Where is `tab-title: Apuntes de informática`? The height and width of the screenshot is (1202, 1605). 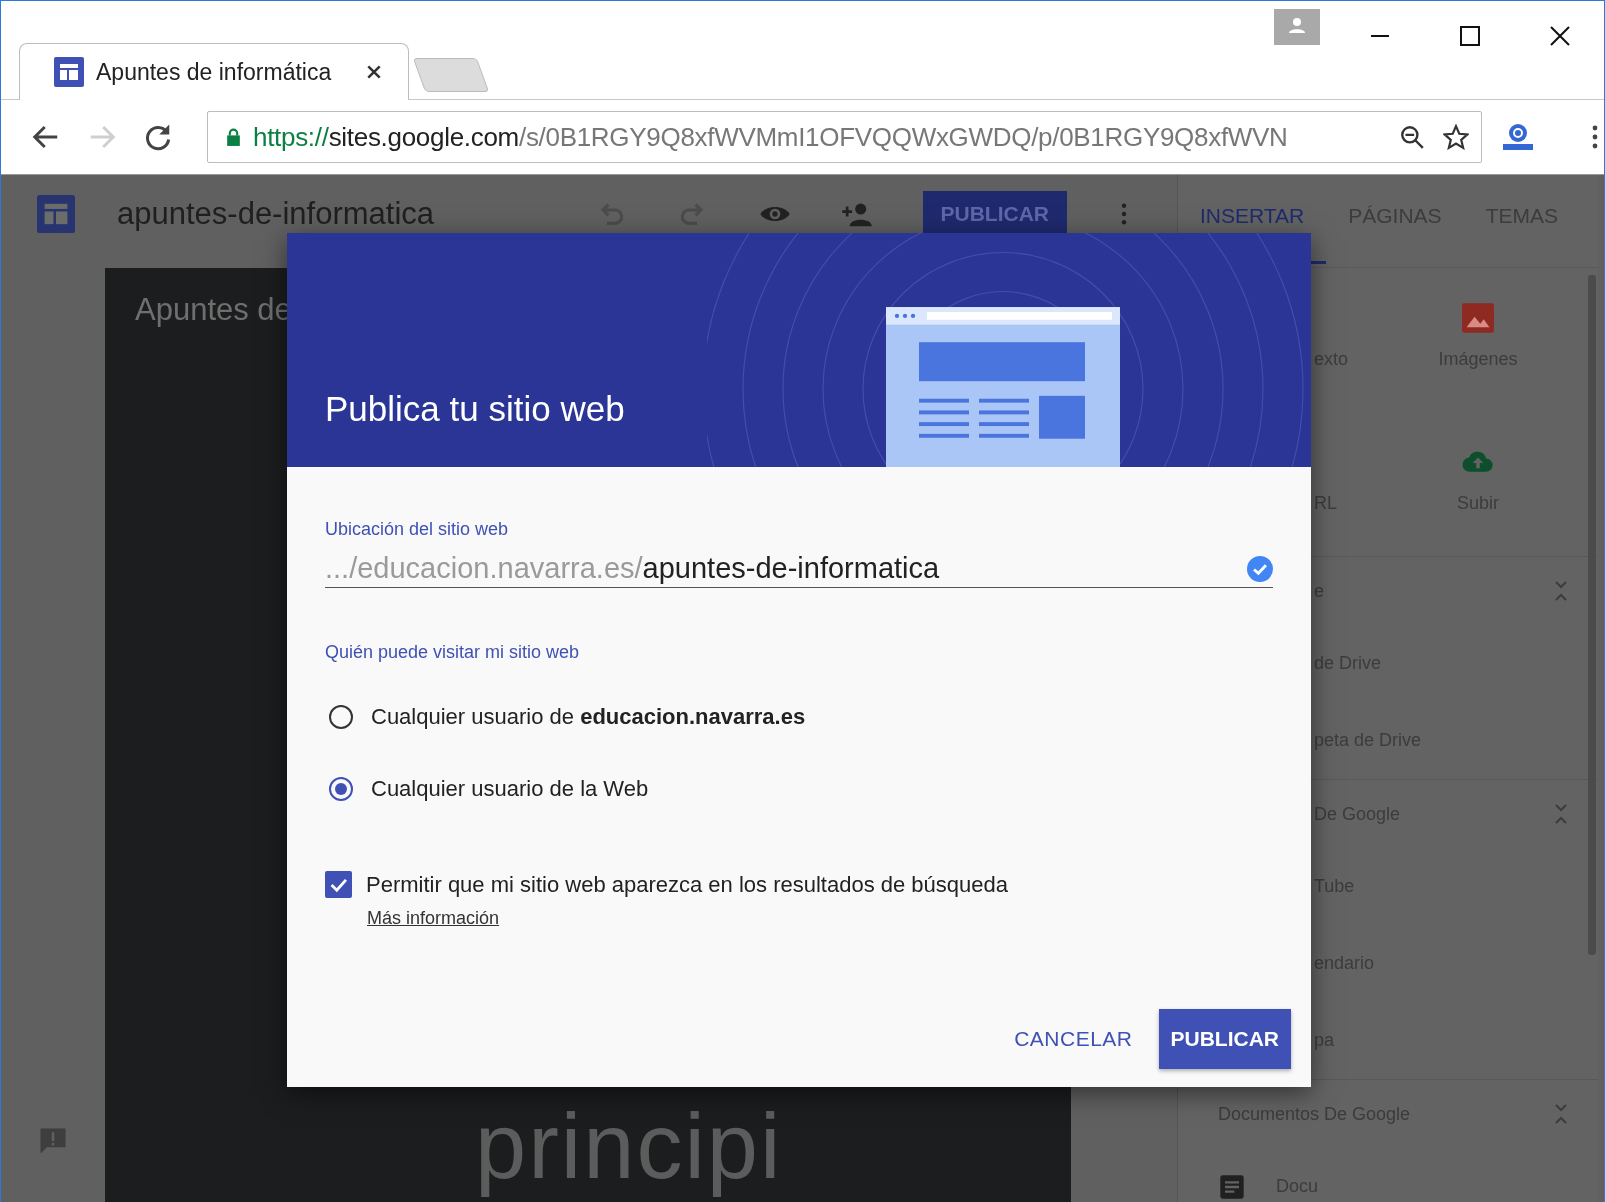 tab-title: Apuntes de informática is located at coordinates (214, 72).